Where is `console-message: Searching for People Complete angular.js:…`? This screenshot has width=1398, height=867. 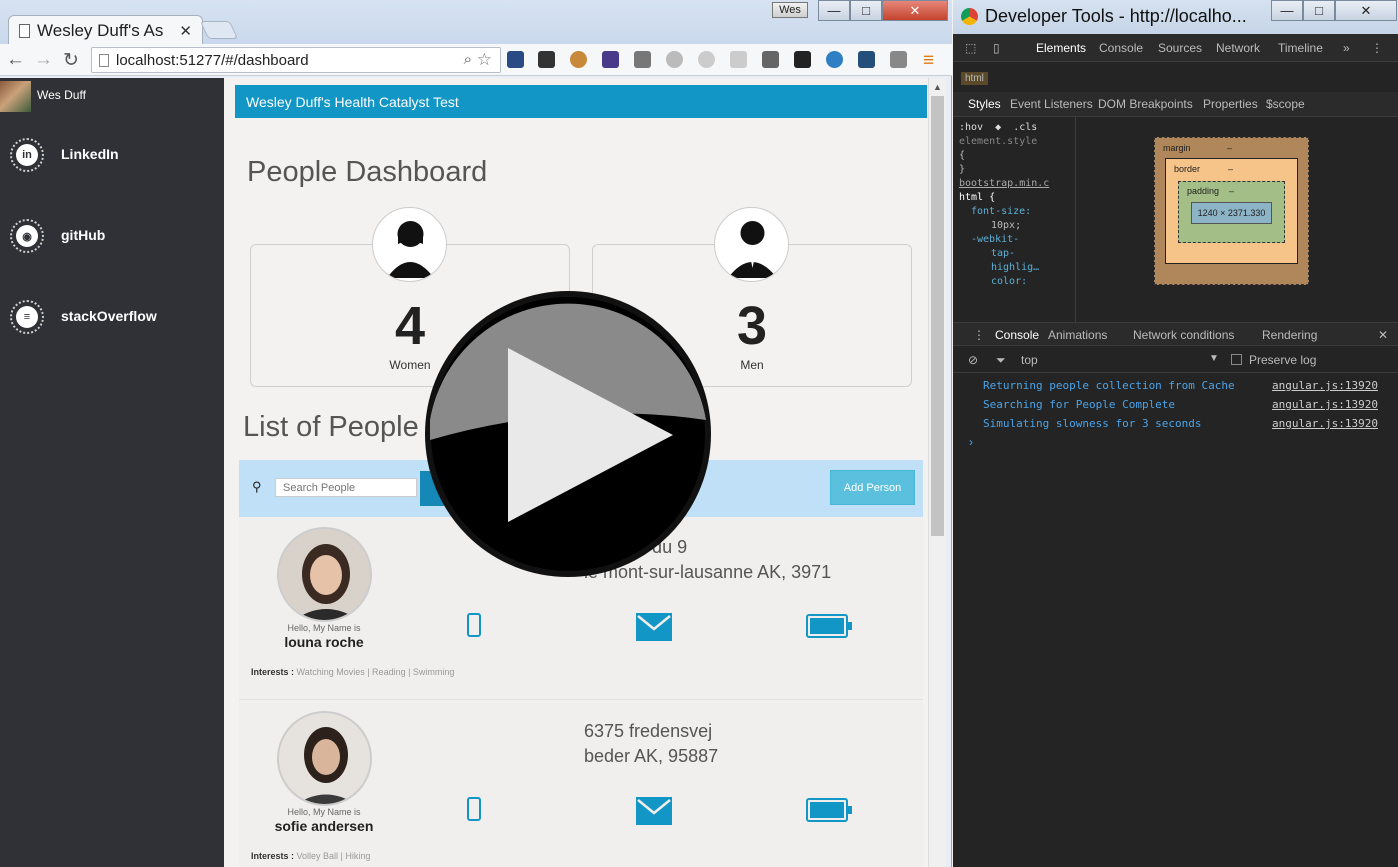 console-message: Searching for People Complete angular.js:… is located at coordinates (1180, 404).